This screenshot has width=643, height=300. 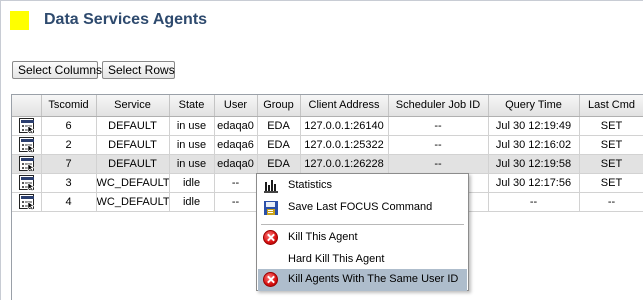 I want to click on menu-item-hard-kill-this-agent: Hard Kill This Agent, so click(x=362, y=260).